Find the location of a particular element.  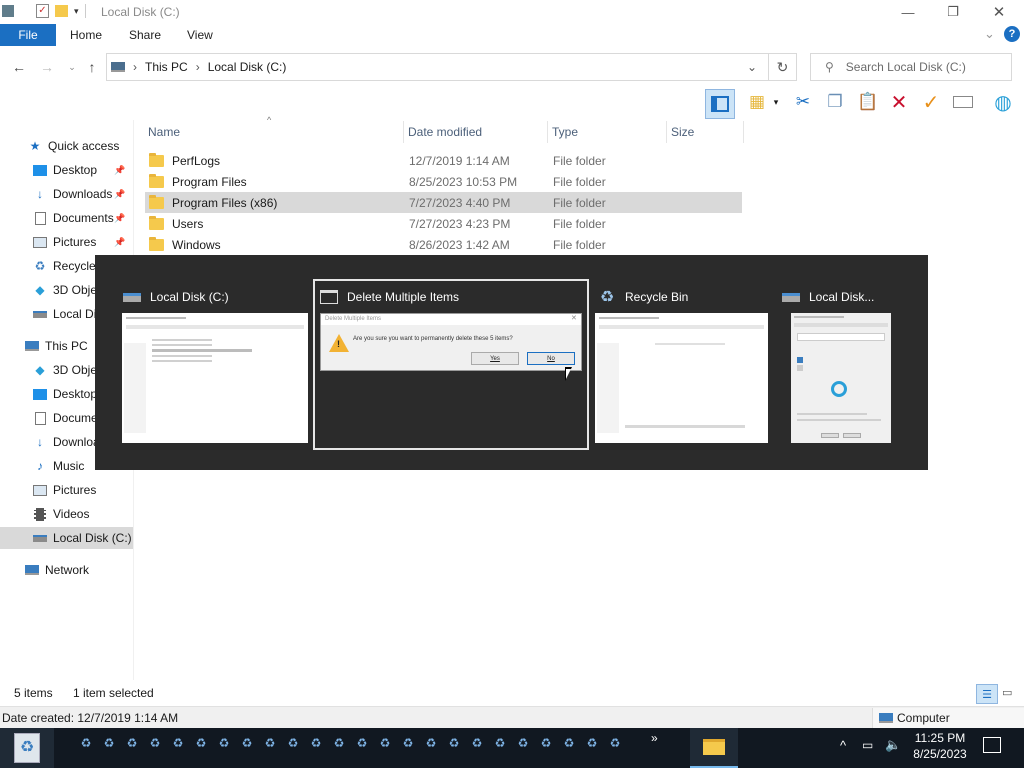

ribbon-expand-icon: ⌄ is located at coordinates (989, 34).